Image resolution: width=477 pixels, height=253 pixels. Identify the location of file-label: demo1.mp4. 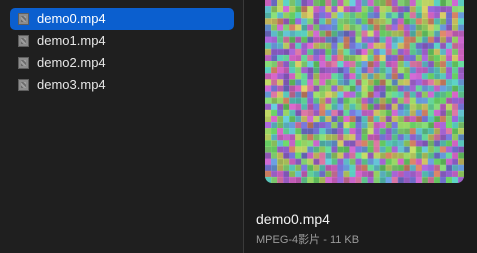
(71, 40).